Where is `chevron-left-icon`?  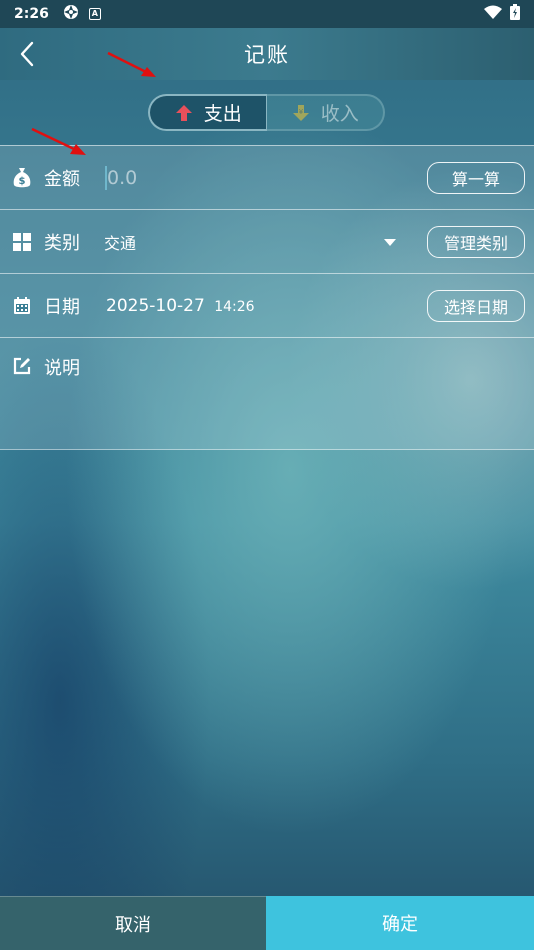 chevron-left-icon is located at coordinates (27, 54).